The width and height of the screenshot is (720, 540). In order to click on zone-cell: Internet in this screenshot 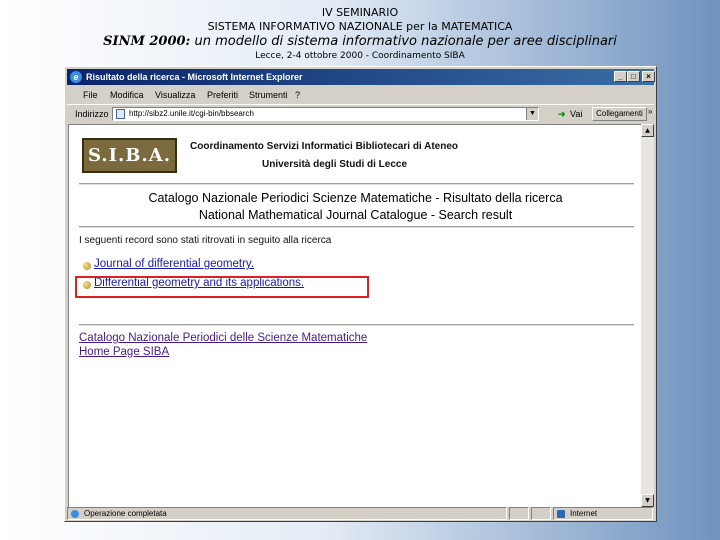, I will do `click(603, 513)`.